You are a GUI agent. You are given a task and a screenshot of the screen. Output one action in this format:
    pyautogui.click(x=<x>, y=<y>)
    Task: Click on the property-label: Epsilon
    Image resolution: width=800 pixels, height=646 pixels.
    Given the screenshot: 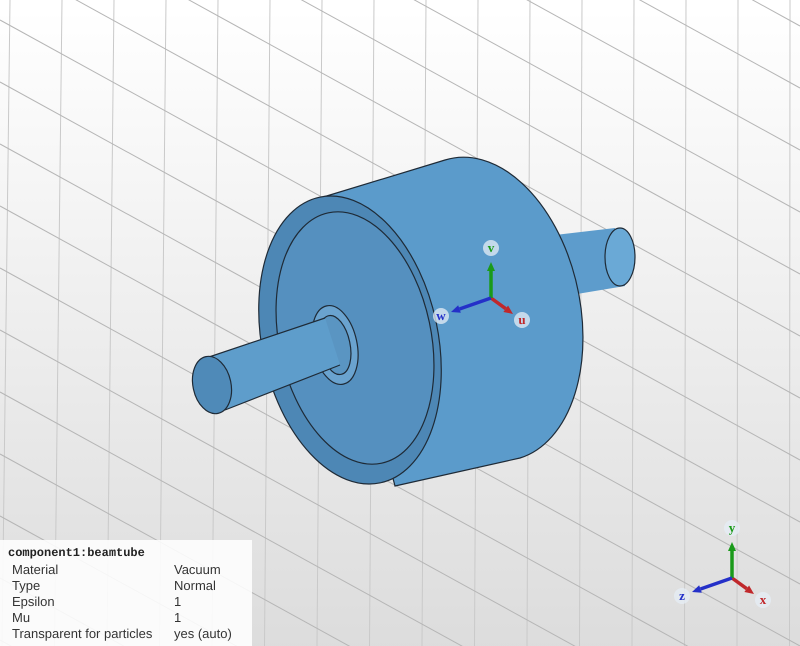 What is the action you would take?
    pyautogui.click(x=34, y=602)
    